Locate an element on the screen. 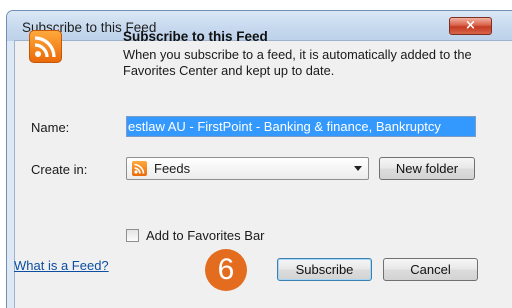 The image size is (512, 308). close-icon: × is located at coordinates (470, 25).